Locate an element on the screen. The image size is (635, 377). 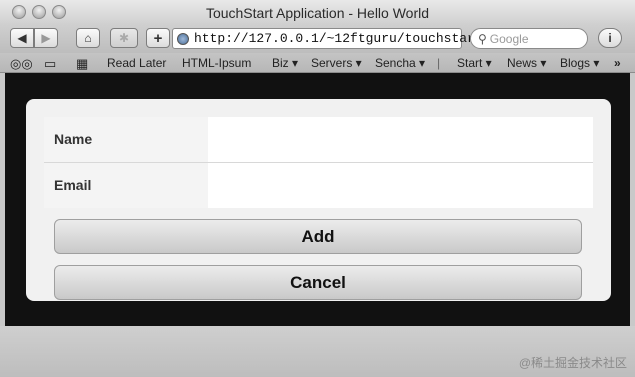
home-icon: ⌂ is located at coordinates (88, 38).